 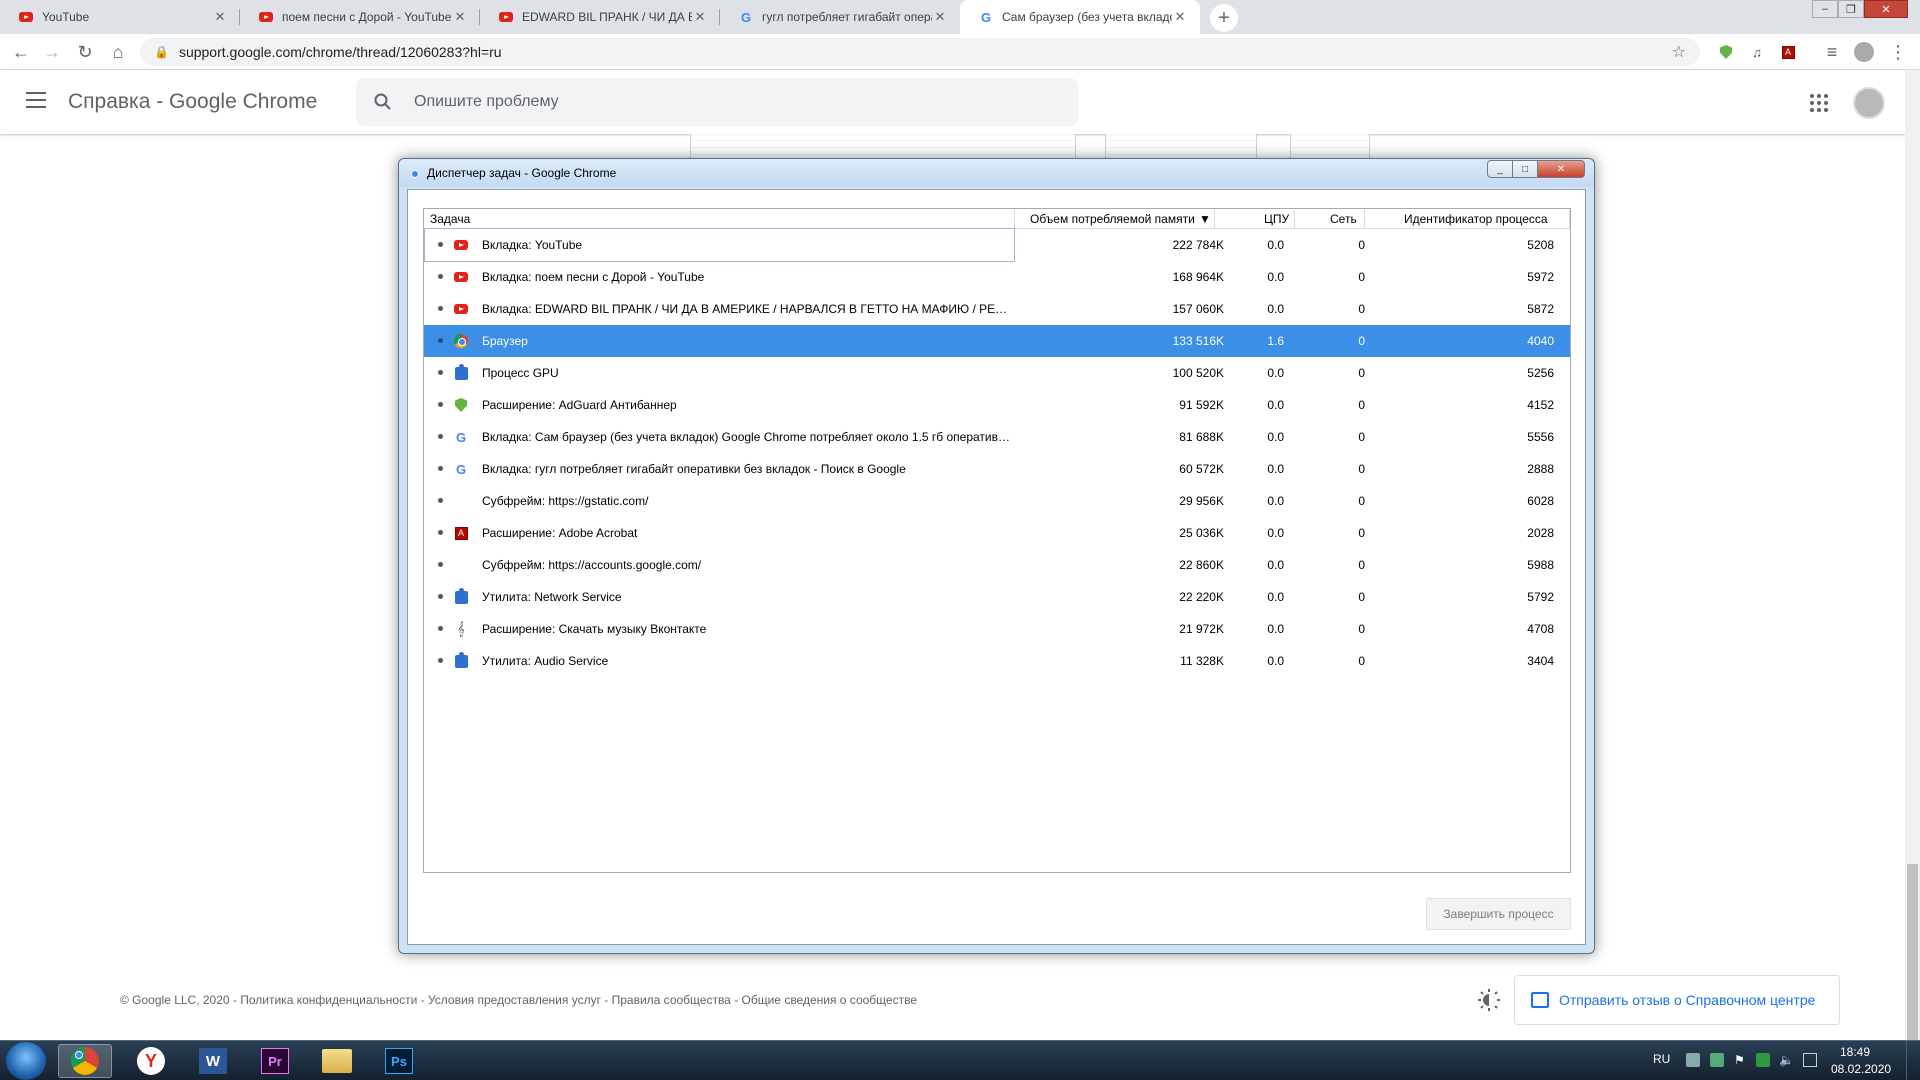 I want to click on memory-value: 157 060K, so click(x=1198, y=309).